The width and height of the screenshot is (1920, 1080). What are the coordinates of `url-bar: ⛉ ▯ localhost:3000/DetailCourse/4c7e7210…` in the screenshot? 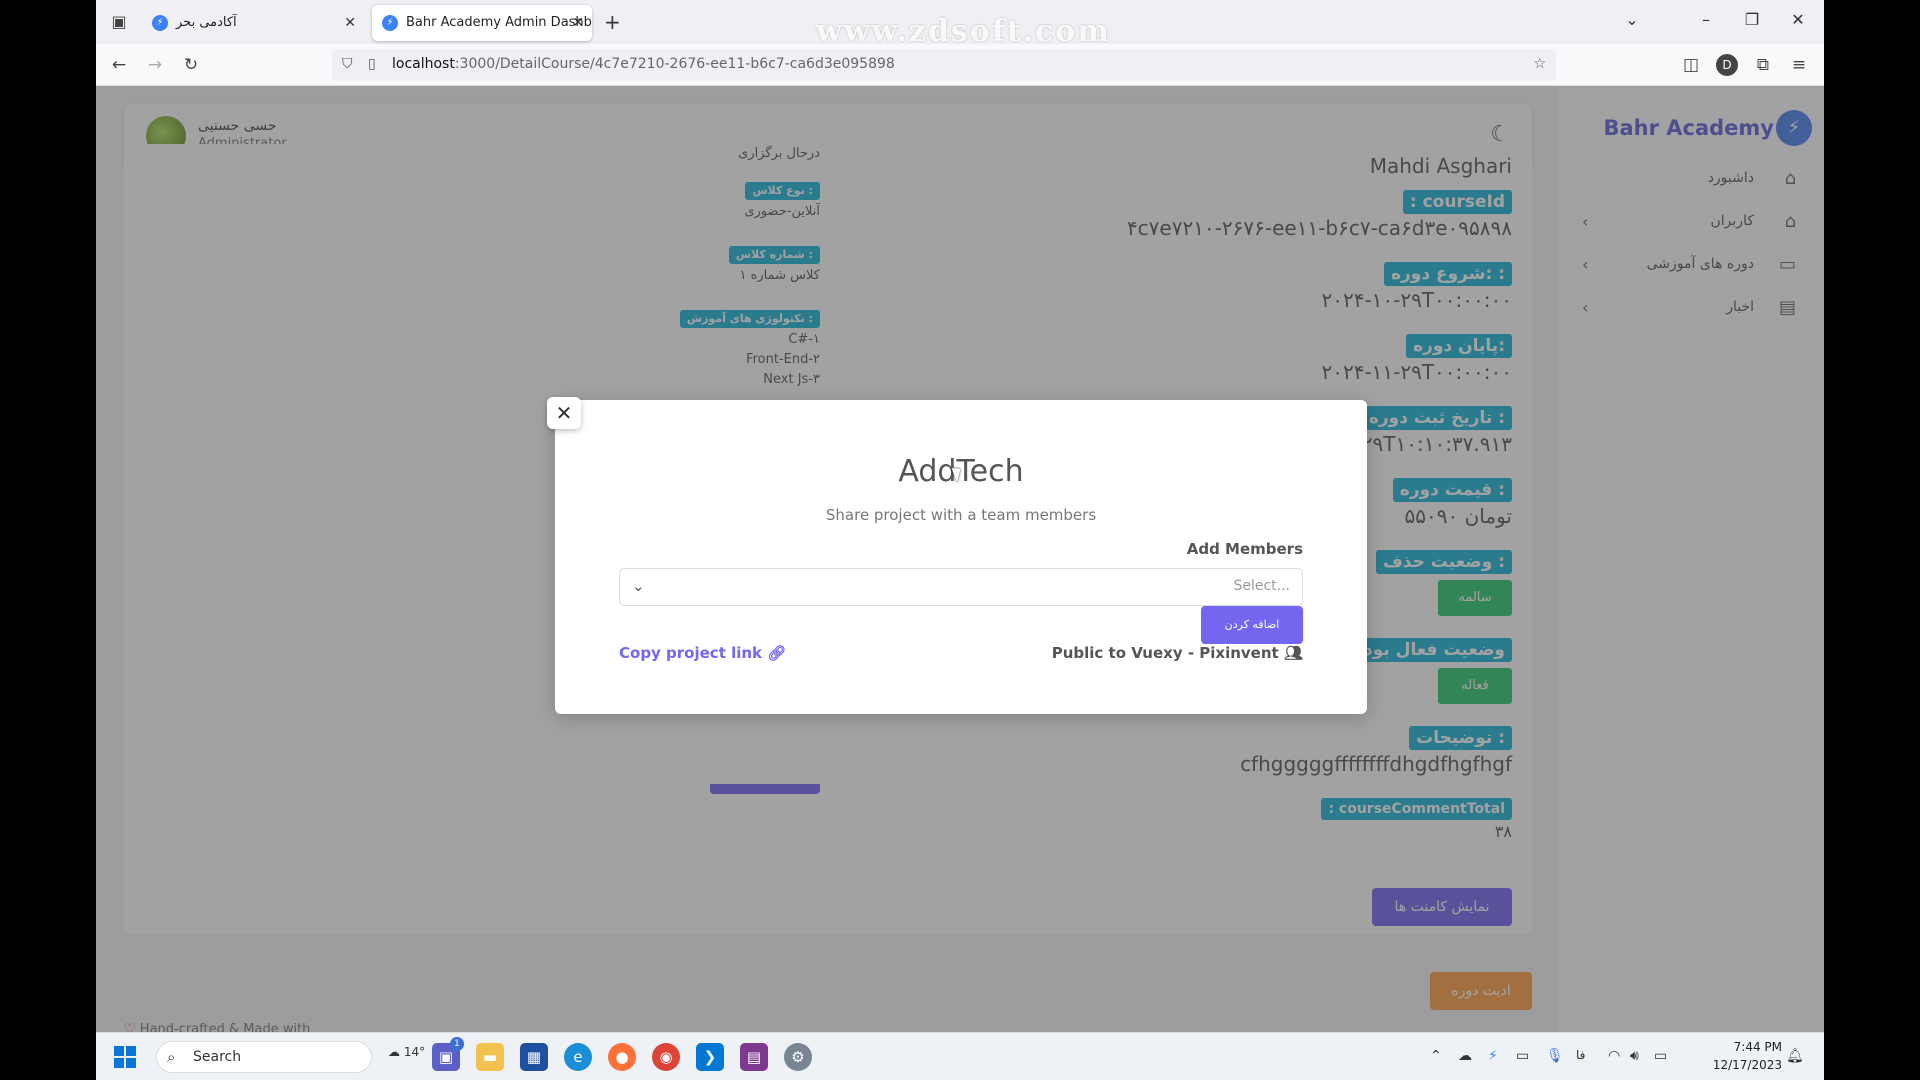 It's located at (944, 65).